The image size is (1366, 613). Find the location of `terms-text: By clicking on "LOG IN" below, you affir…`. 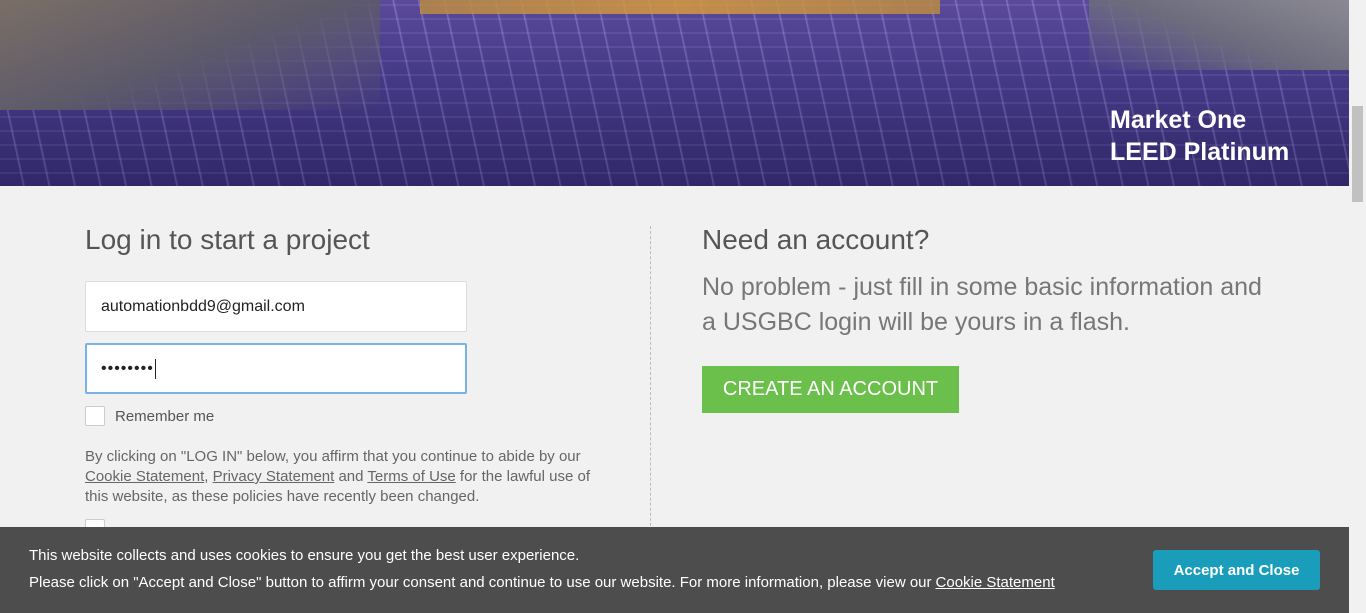

terms-text: By clicking on "LOG IN" below, you affir… is located at coordinates (345, 477).